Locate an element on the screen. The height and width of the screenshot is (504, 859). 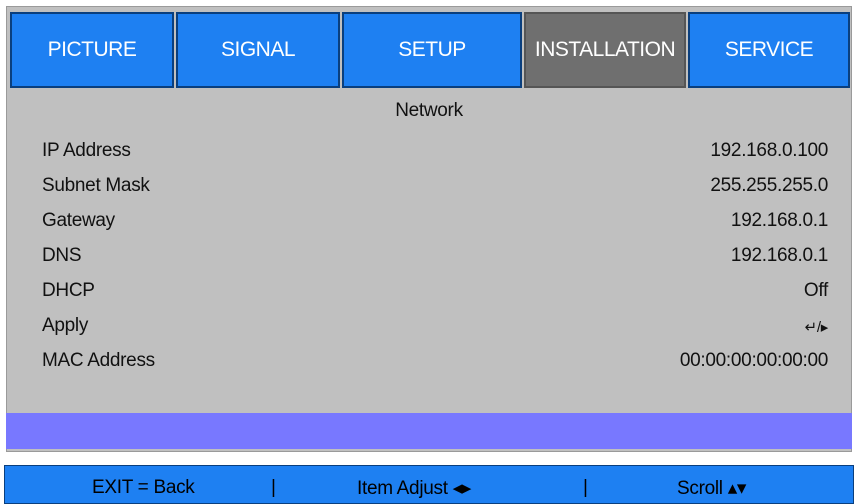
tab-service: SERVICE is located at coordinates (769, 50).